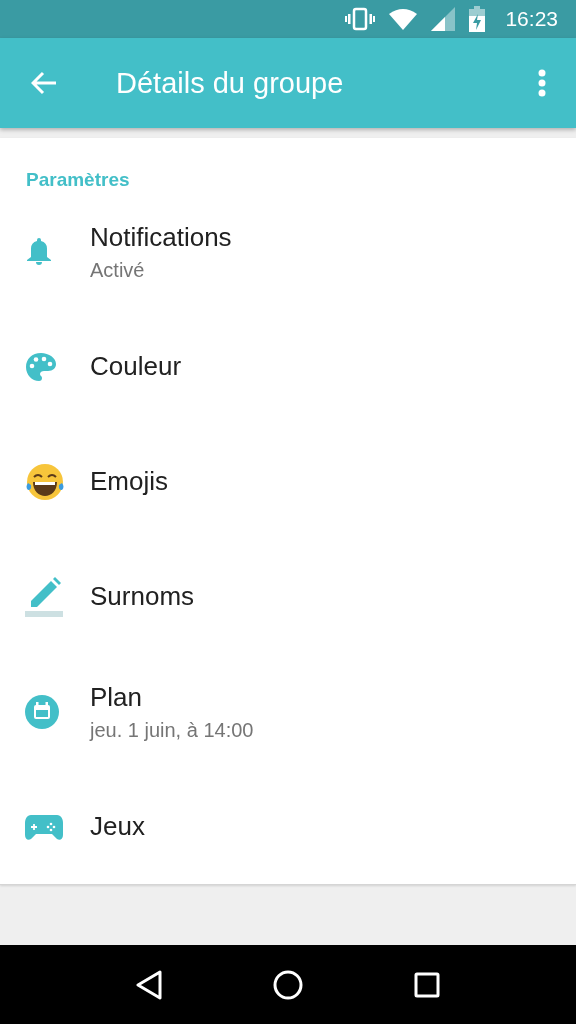 The height and width of the screenshot is (1024, 576). I want to click on item-title: Surnoms, so click(142, 596).